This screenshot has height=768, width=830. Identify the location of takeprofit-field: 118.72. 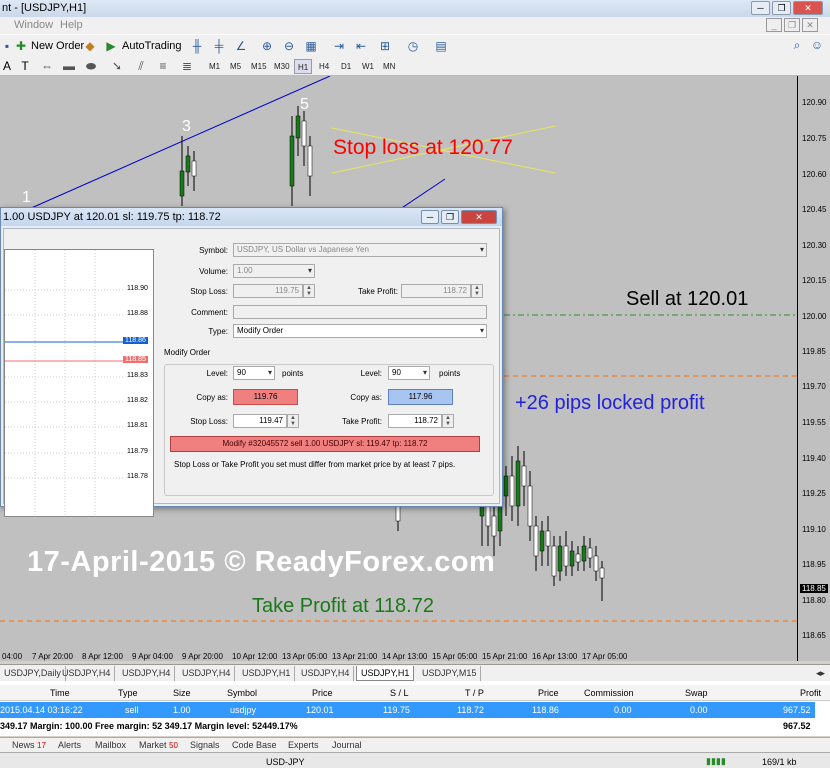
(436, 291).